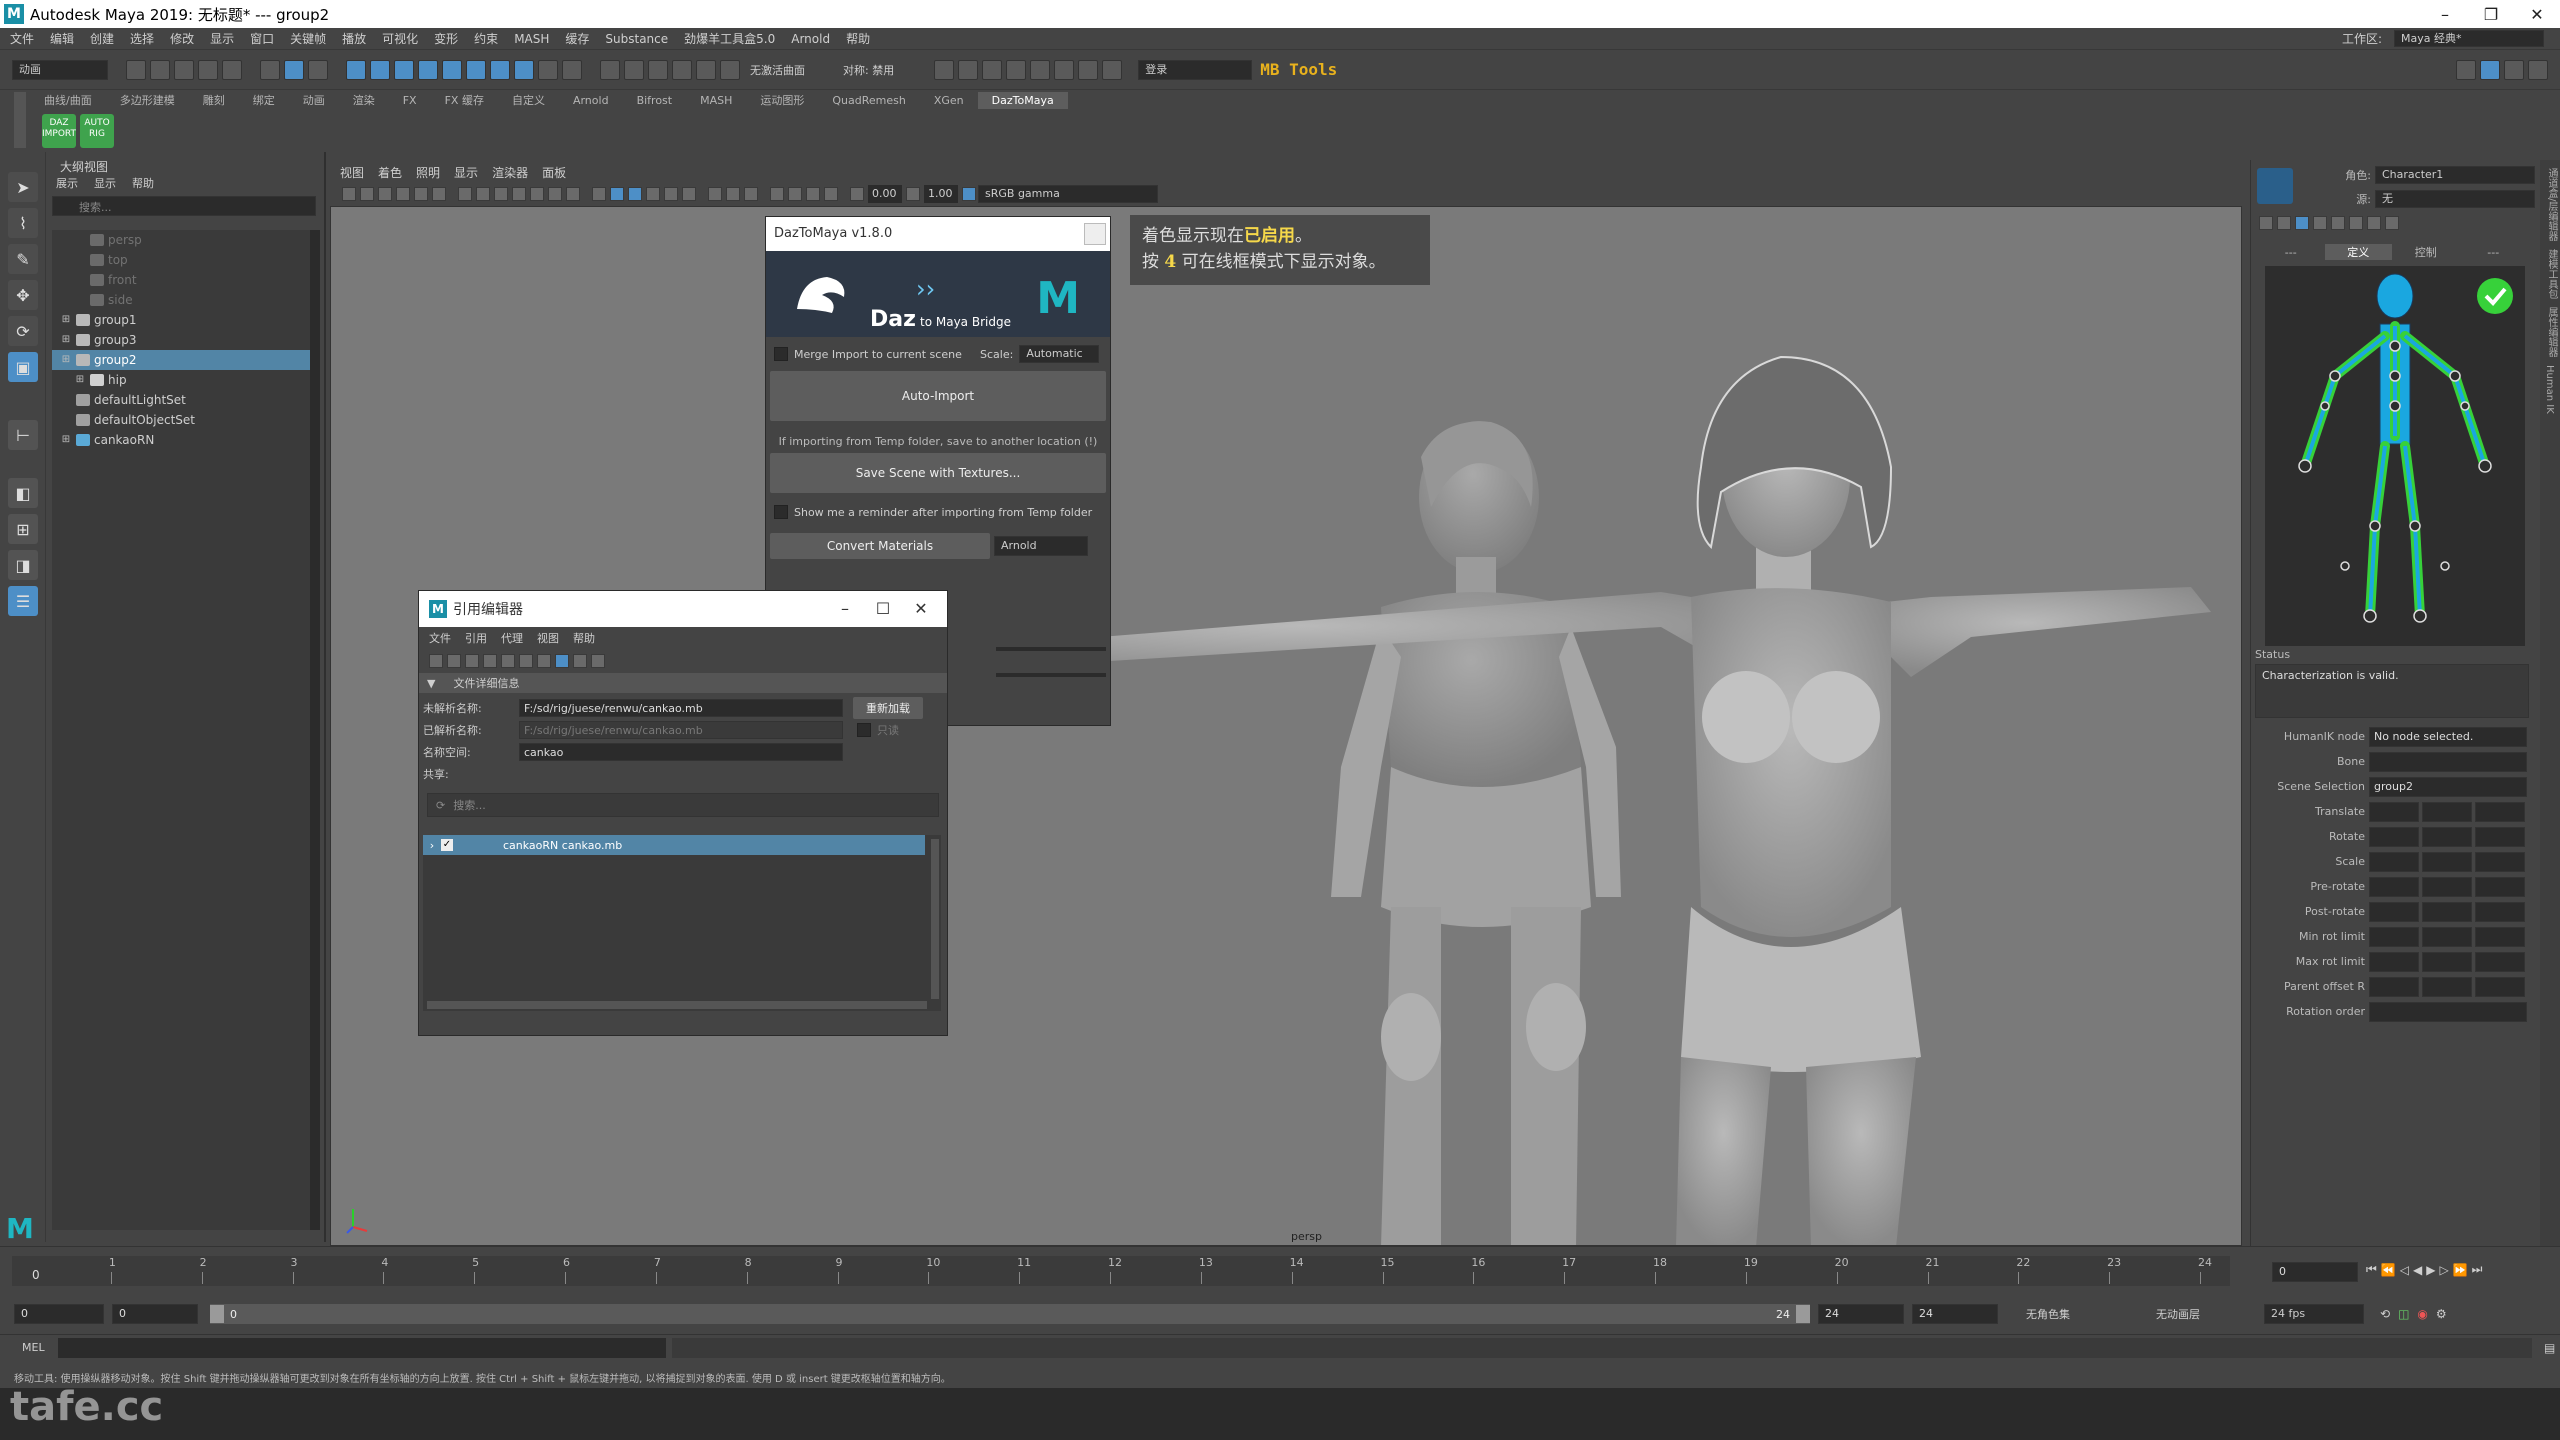 The height and width of the screenshot is (1440, 2560). What do you see at coordinates (362, 1347) in the screenshot?
I see `command-input` at bounding box center [362, 1347].